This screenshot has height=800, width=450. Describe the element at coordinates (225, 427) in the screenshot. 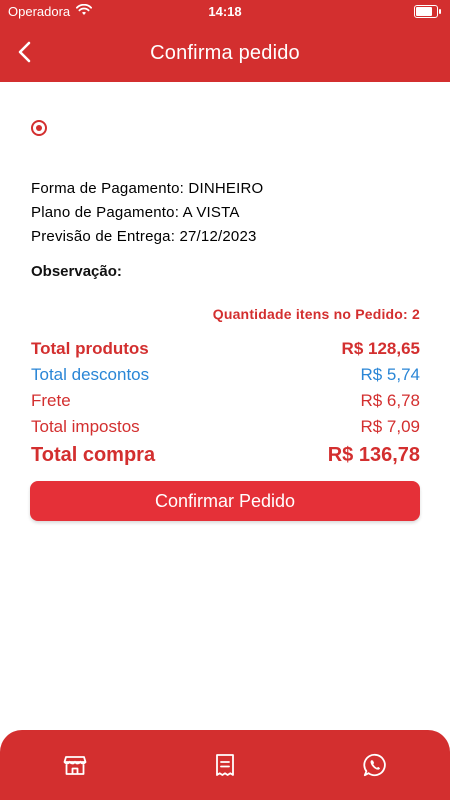

I see `total-taxes-row: Total impostos R$ 7,09` at that location.